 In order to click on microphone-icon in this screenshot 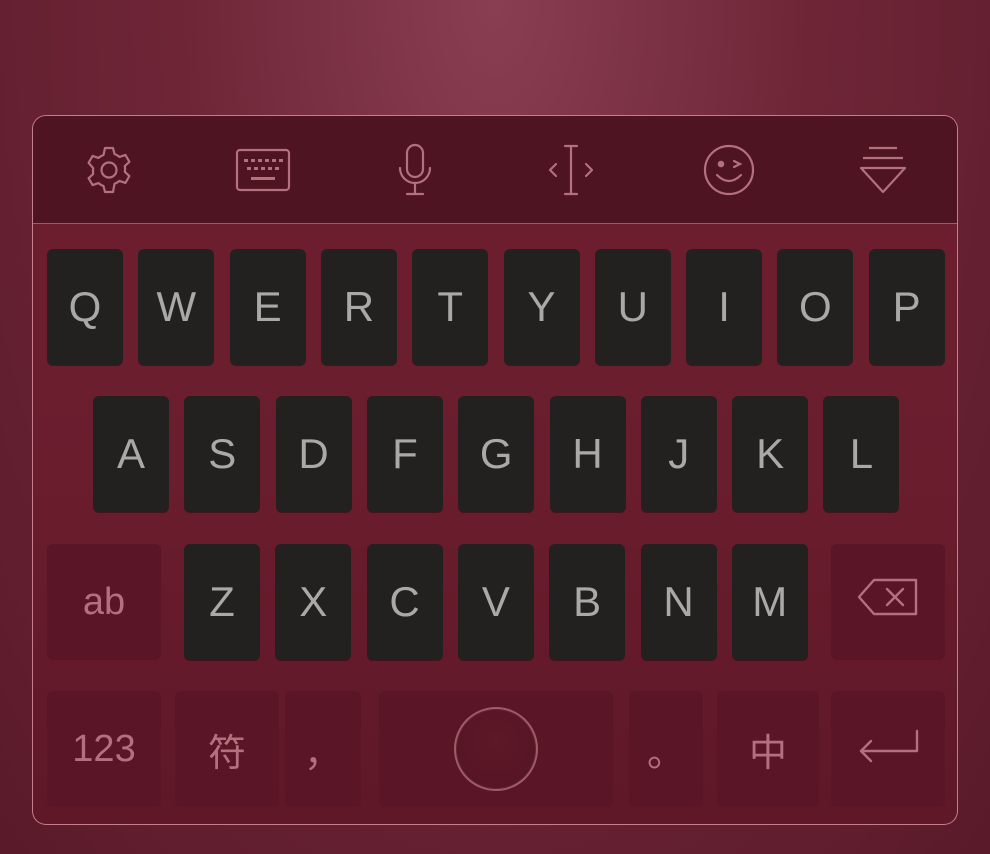, I will do `click(415, 170)`.